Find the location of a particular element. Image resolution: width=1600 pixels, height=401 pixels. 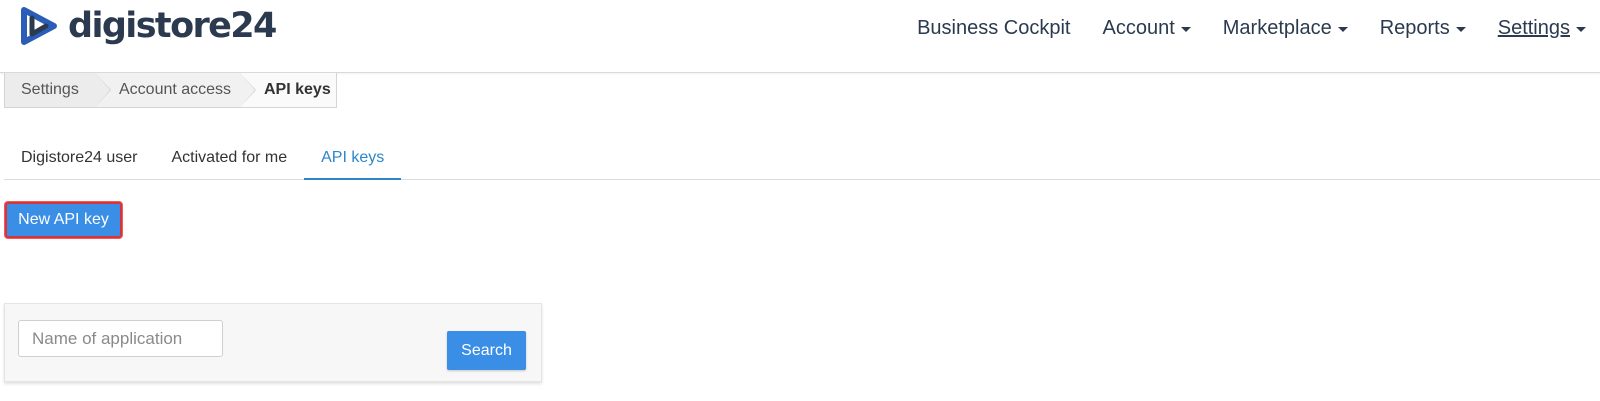

nav-reports: Reports is located at coordinates (1423, 28).